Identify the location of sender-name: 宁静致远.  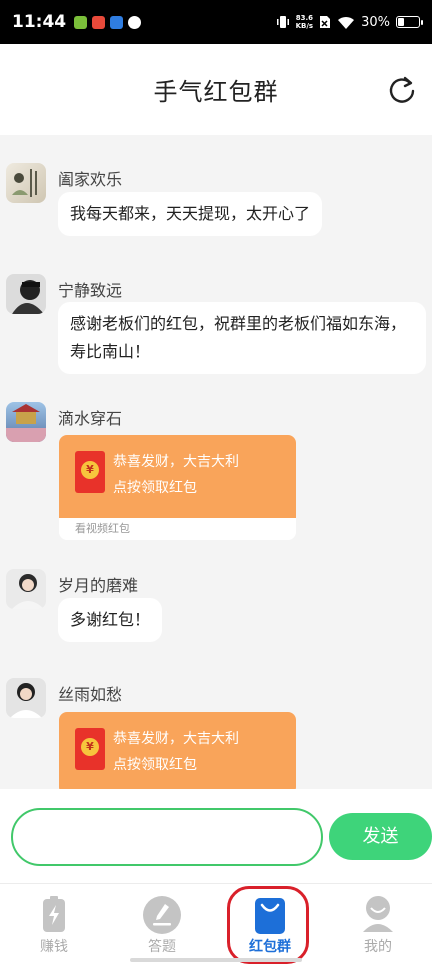
(90, 290).